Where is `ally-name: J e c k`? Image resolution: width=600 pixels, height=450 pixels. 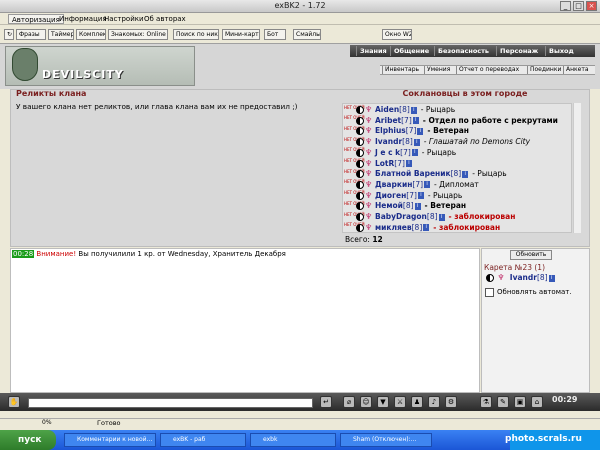 ally-name: J e c k is located at coordinates (387, 152).